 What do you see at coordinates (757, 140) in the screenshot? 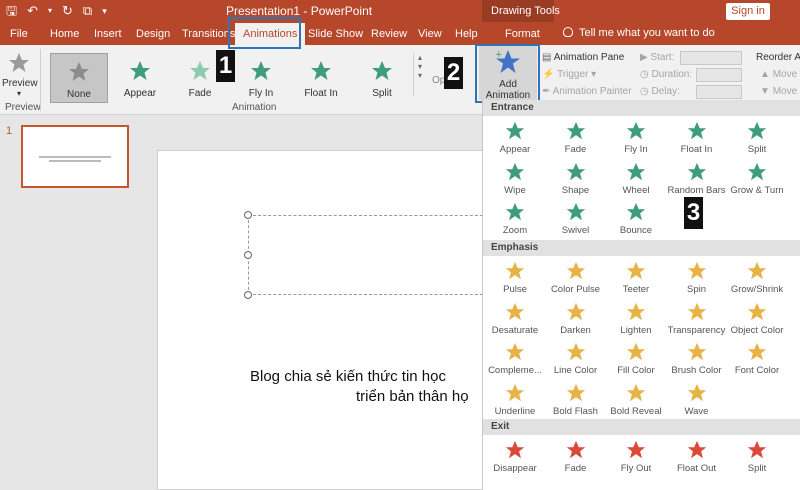
I see `effect-entrance-split: Split` at bounding box center [757, 140].